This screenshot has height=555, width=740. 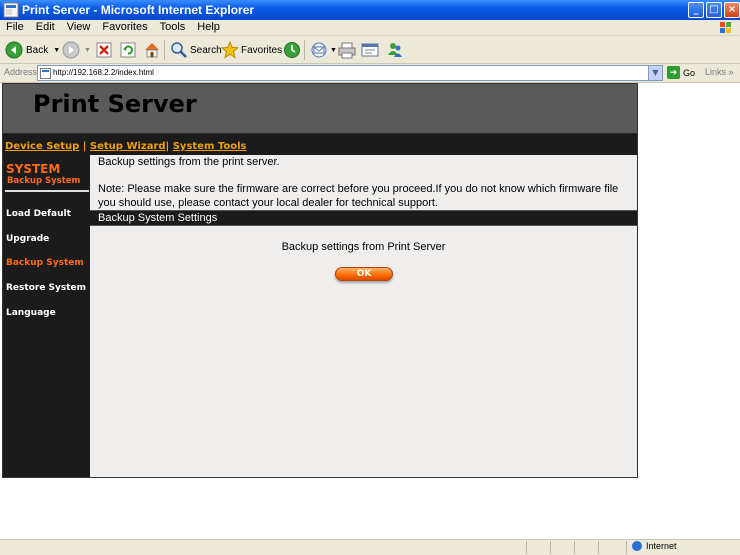 I want to click on address-url: http://192.168.2.2/index.html, so click(x=103, y=72).